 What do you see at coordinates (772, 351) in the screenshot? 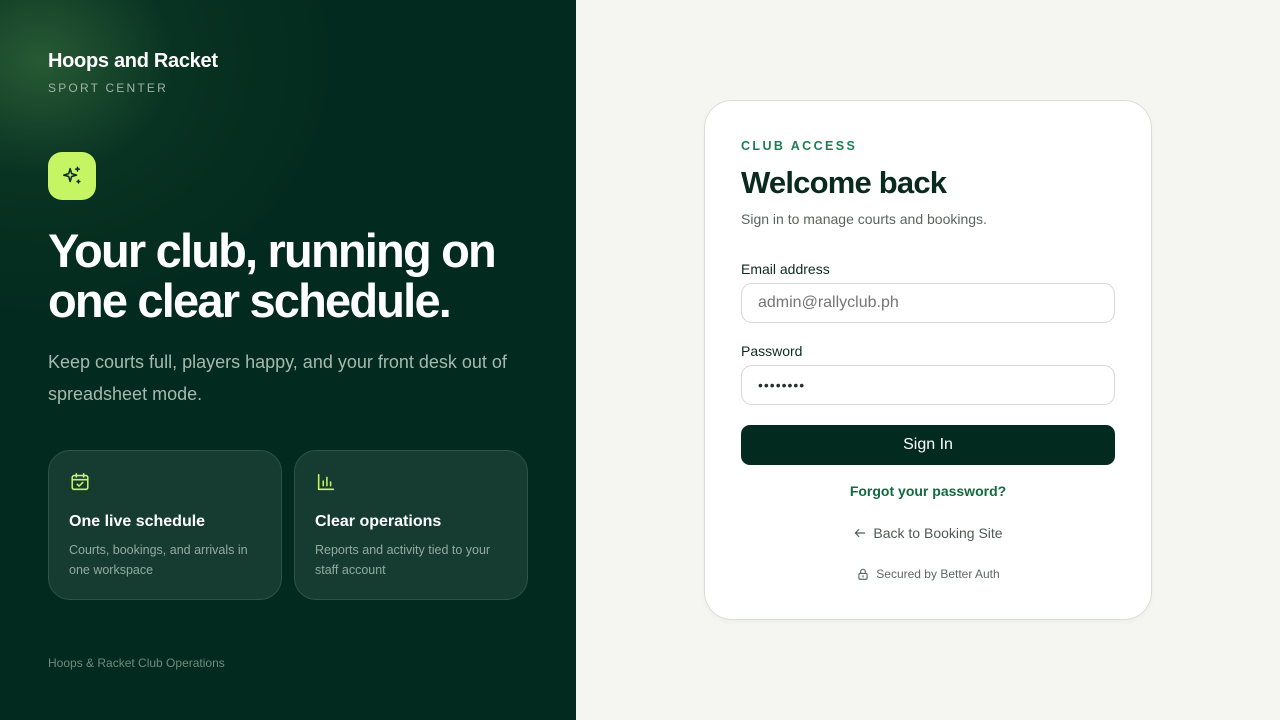
I see `password-label: Password` at bounding box center [772, 351].